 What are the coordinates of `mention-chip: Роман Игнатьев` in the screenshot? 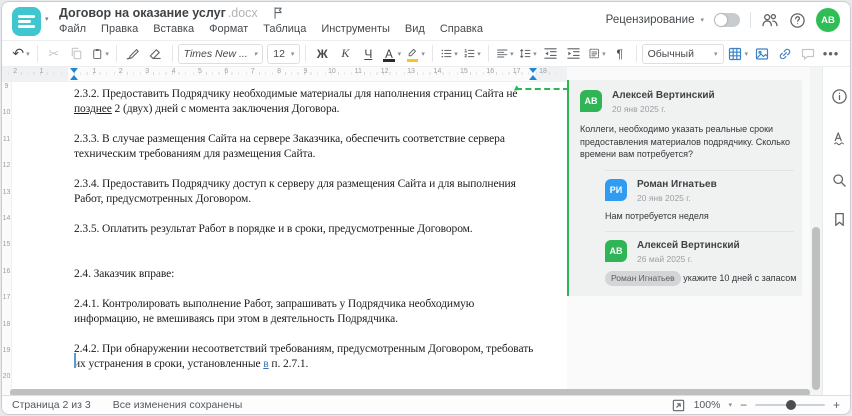 It's located at (643, 278).